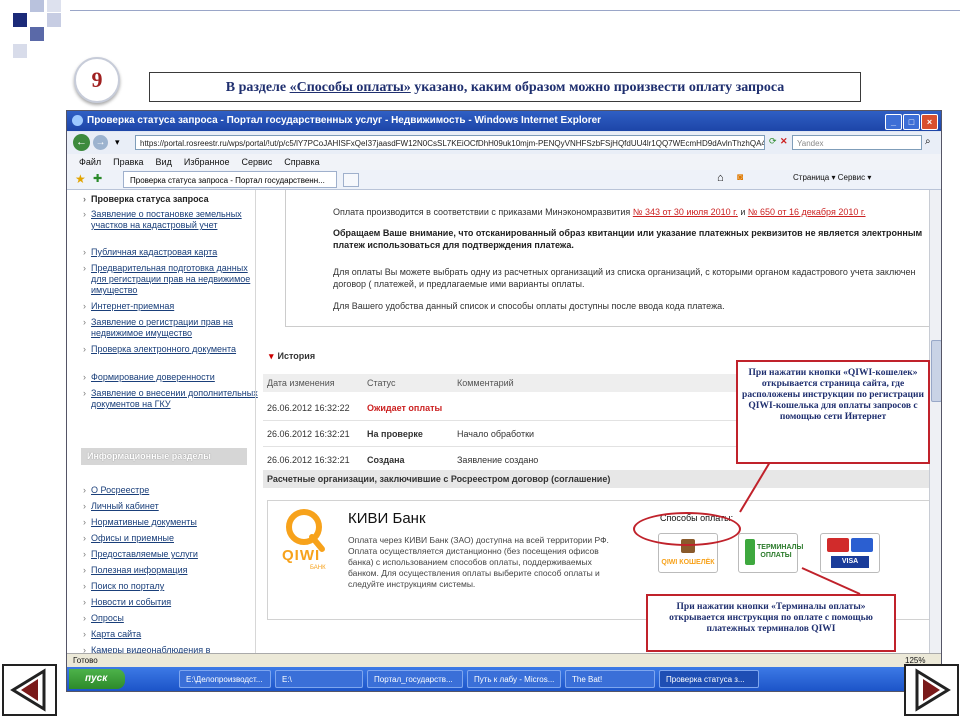  What do you see at coordinates (770, 553) in the screenshot?
I see `terminals-button: ТЕРМИНАЛЫ ОПЛАТЫ` at bounding box center [770, 553].